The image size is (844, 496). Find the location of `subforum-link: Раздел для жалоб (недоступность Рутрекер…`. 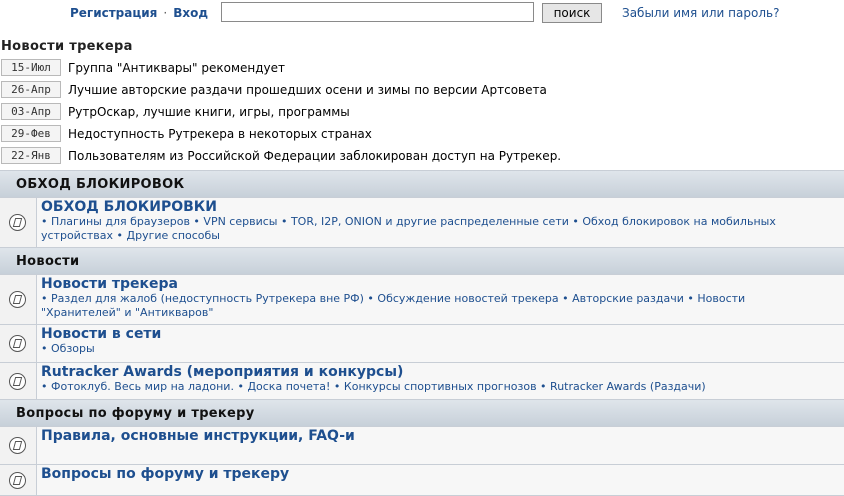

subforum-link: Раздел для жалоб (недоступность Рутрекер… is located at coordinates (207, 298).